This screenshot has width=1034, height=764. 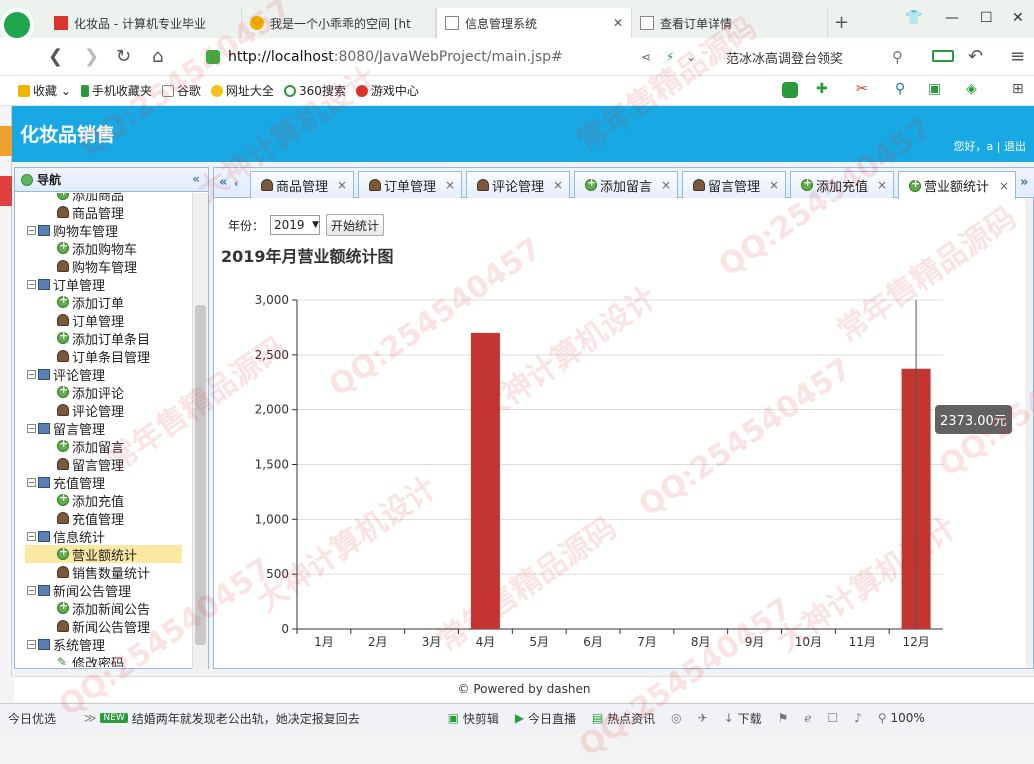 What do you see at coordinates (66, 284) in the screenshot?
I see `nav-group: − 订单管理` at bounding box center [66, 284].